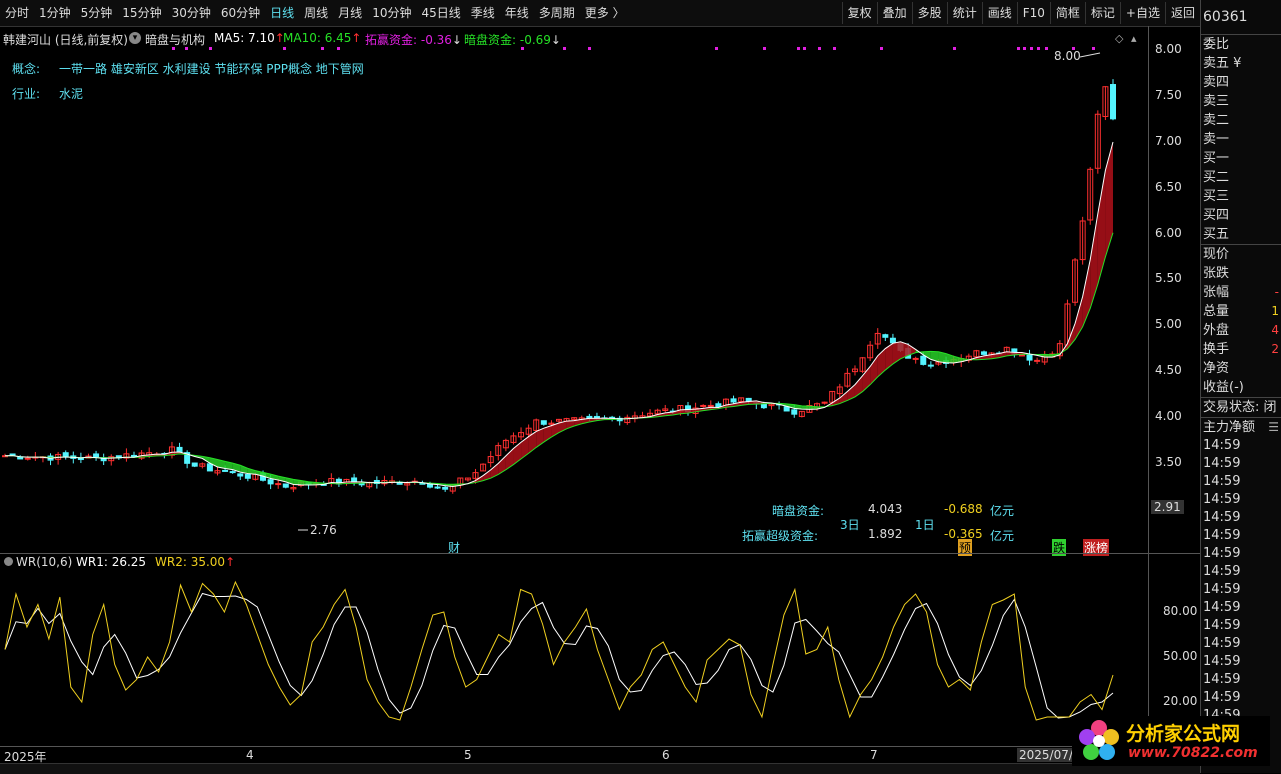 This screenshot has width=1281, height=774. What do you see at coordinates (1033, 13) in the screenshot?
I see `toolbar-button-5: F10` at bounding box center [1033, 13].